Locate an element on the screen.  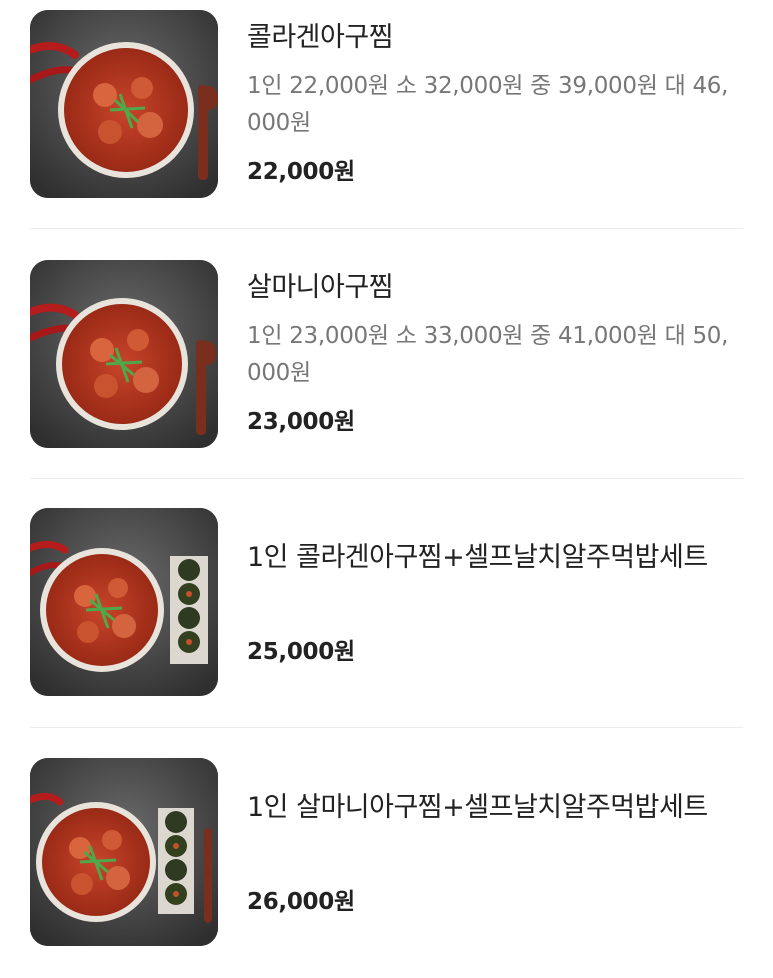
menu-item-price: 23,000원 is located at coordinates (301, 422).